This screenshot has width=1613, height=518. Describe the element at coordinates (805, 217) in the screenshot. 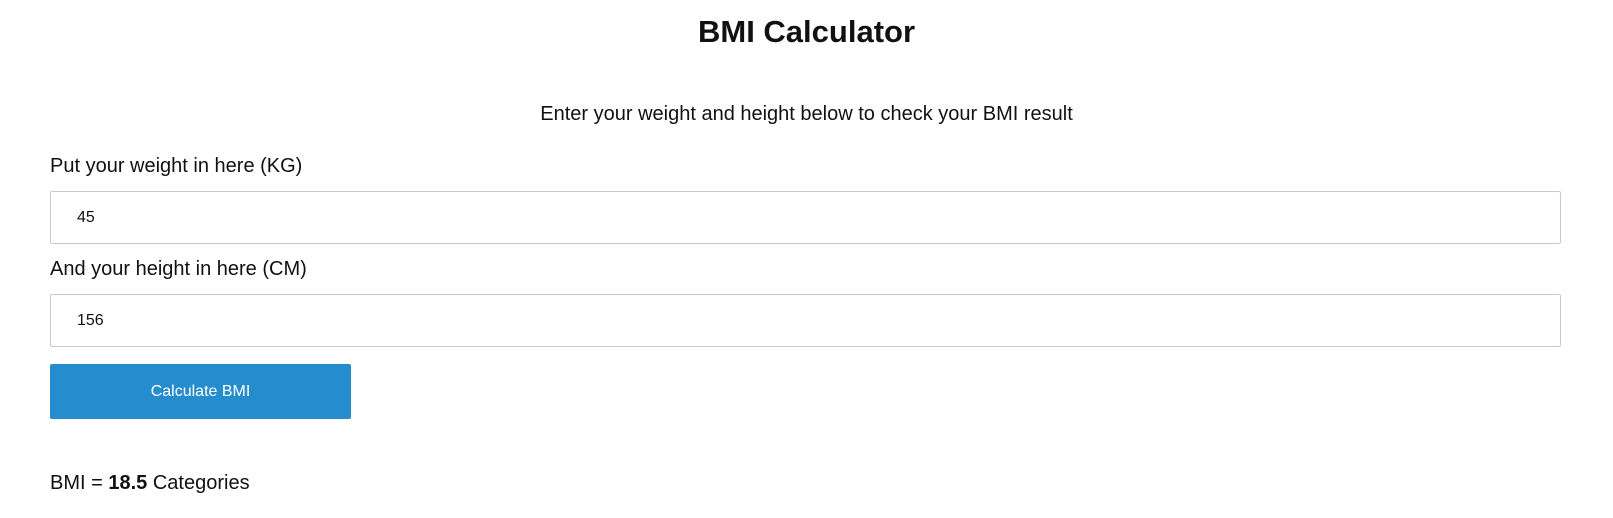

I see `weight-input` at that location.